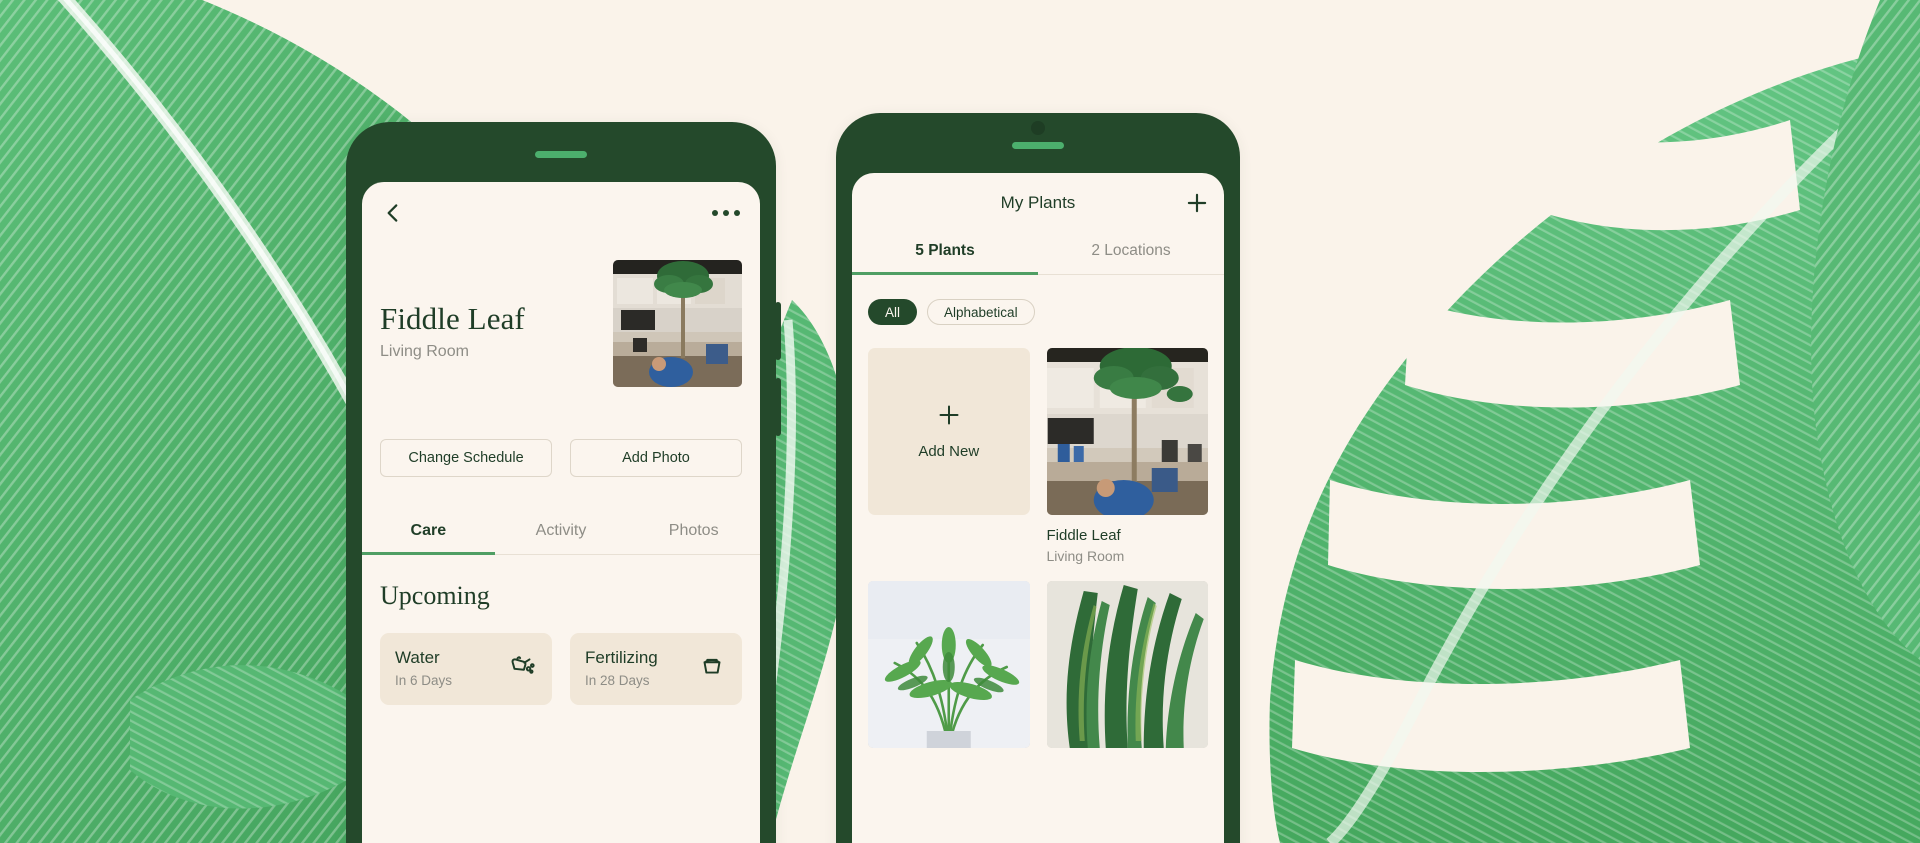 This screenshot has height=843, width=1920. Describe the element at coordinates (1083, 535) in the screenshot. I see `plant-name-label: Fiddle Leaf` at that location.